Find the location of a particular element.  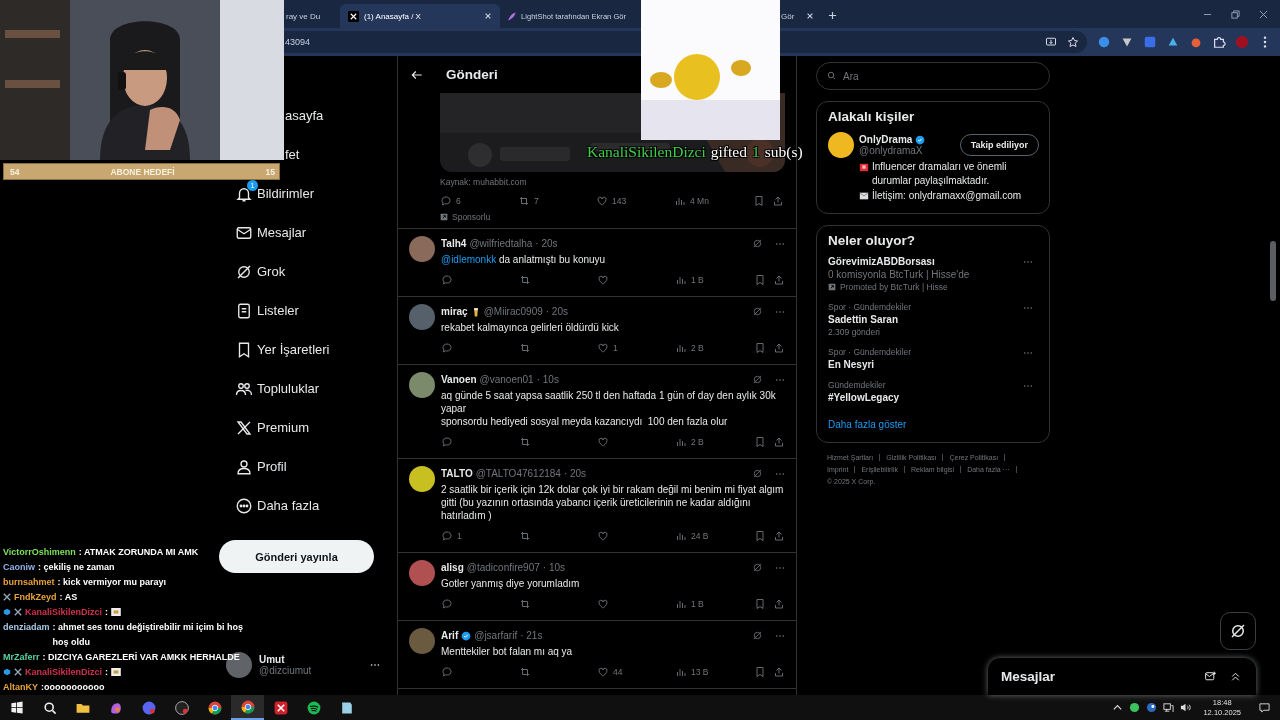

trend-item: GörevimizABDBorsası 0 komisyonla BtcTurk | Hisse'de Promoted by BtcTurk | Hisse is located at coordinates (933, 273).